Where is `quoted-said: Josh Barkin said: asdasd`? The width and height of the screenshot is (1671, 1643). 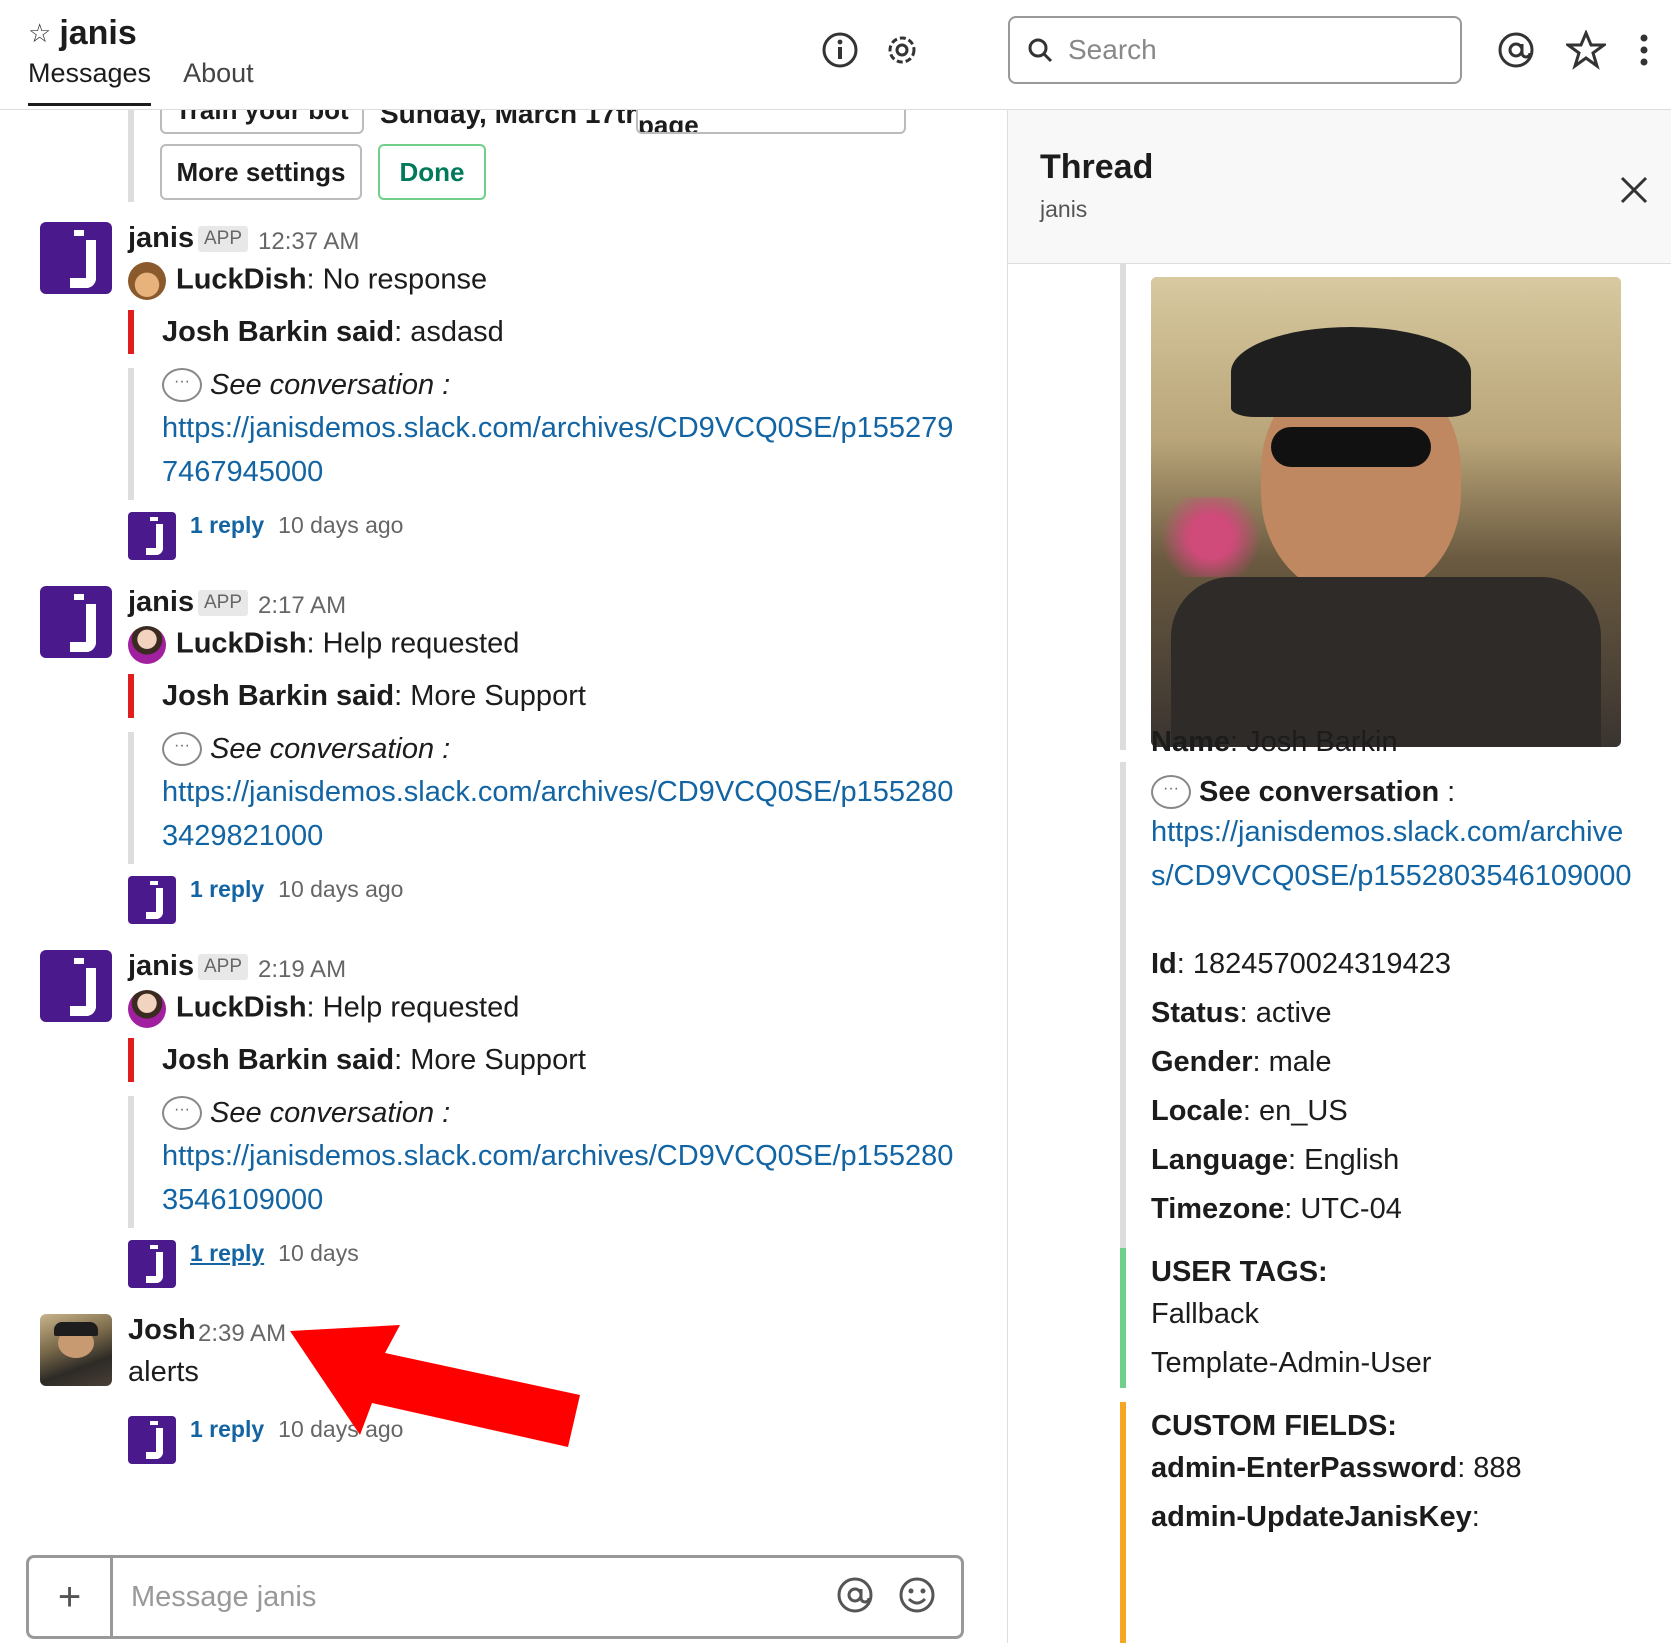
quoted-said: Josh Barkin said: asdasd is located at coordinates (316, 332).